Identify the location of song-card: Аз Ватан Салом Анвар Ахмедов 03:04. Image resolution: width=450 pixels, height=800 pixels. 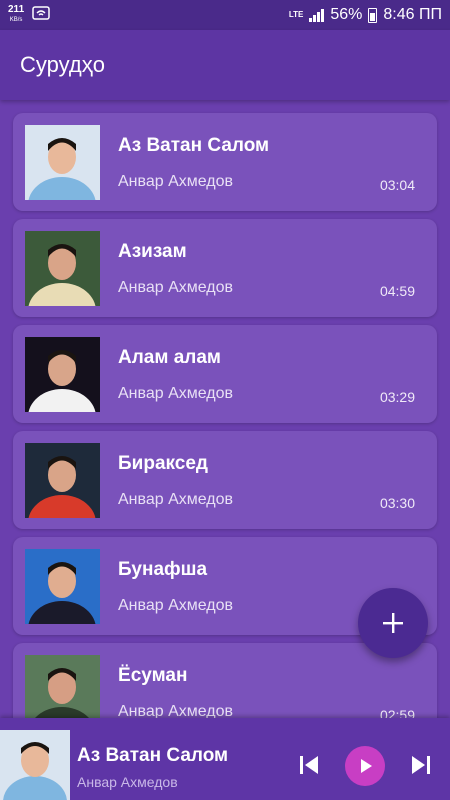
(225, 162).